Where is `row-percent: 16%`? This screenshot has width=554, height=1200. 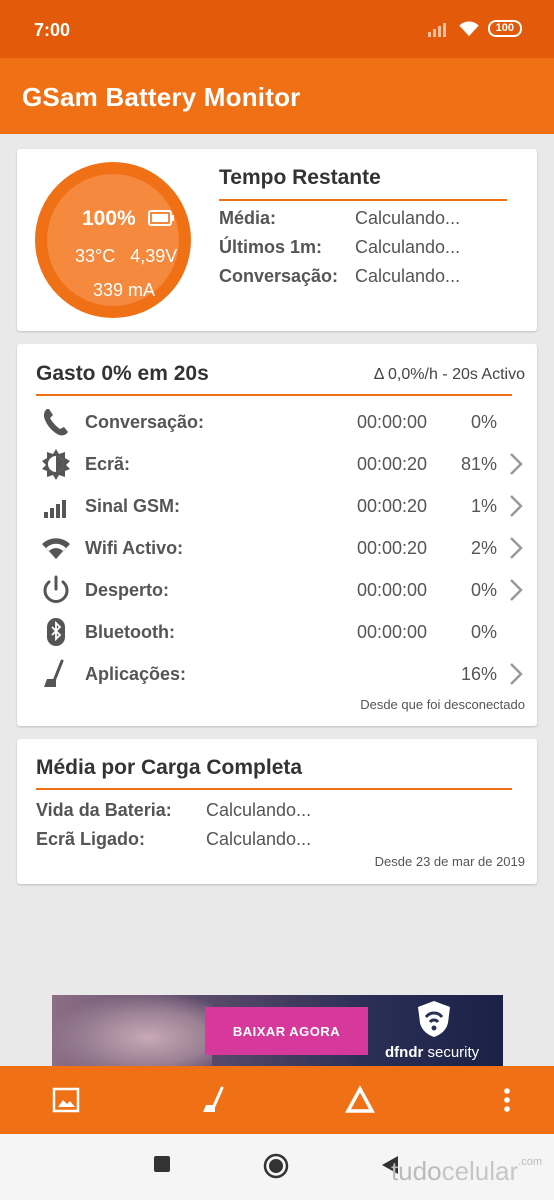
row-percent: 16% is located at coordinates (478, 674).